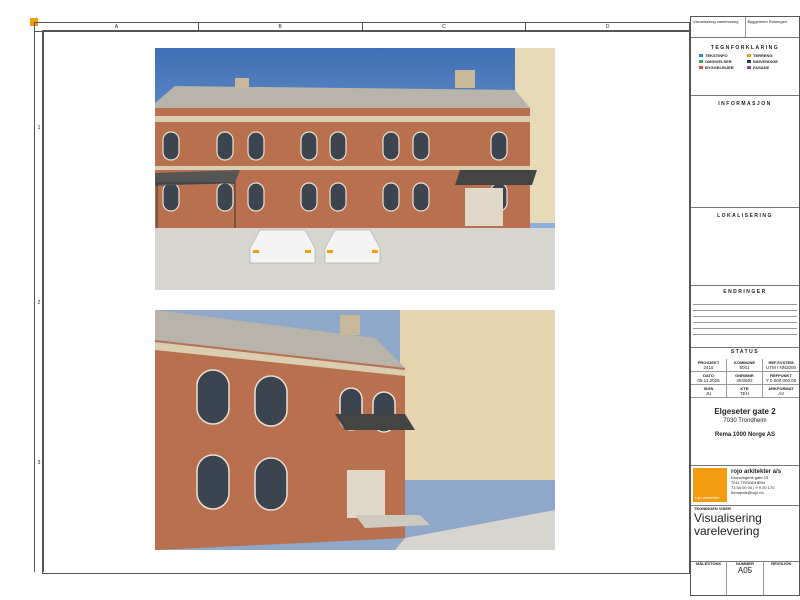  What do you see at coordinates (747, 492) in the screenshot?
I see `firm-address-line: firmapost@rojo.no` at bounding box center [747, 492].